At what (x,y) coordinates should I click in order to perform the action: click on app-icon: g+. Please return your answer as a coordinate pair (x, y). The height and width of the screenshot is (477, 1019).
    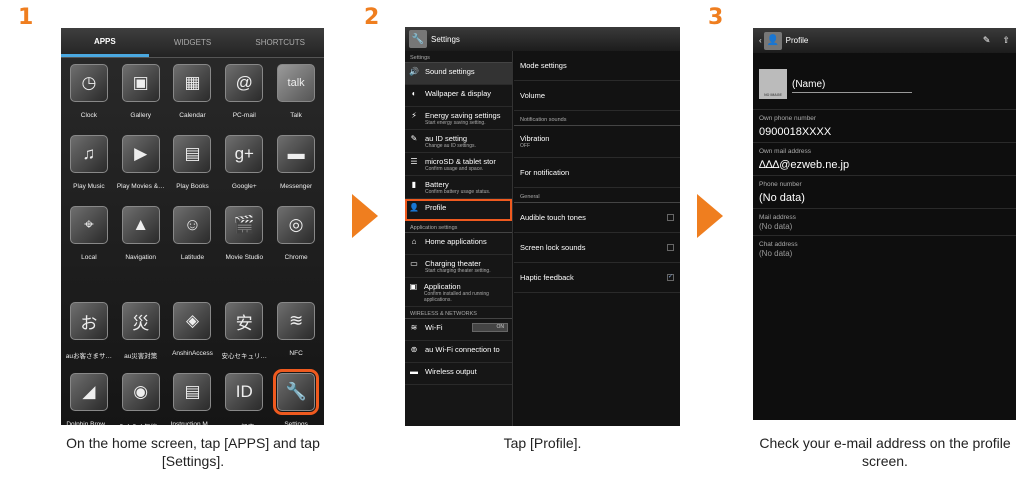
    Looking at the image, I should click on (244, 154).